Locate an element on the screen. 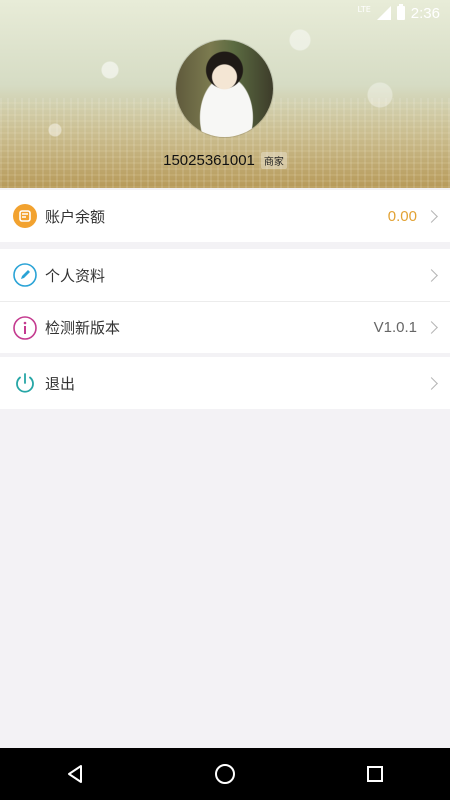 The image size is (450, 800). user-info: 15025361001 商家 is located at coordinates (225, 160).